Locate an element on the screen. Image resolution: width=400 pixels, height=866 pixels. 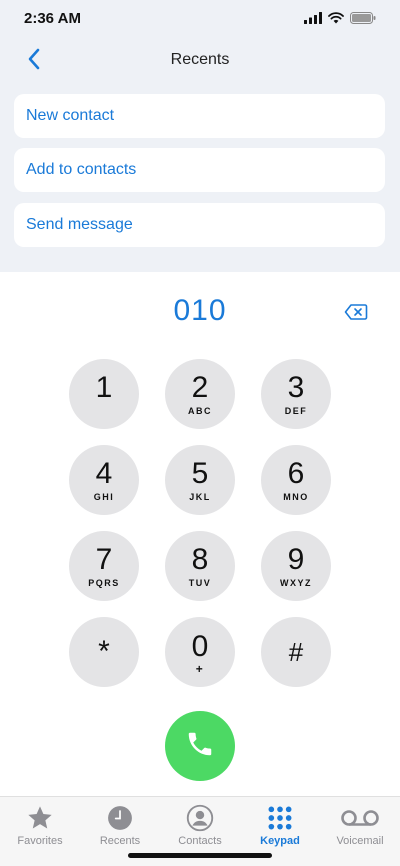
status-icons is located at coordinates (340, 20).